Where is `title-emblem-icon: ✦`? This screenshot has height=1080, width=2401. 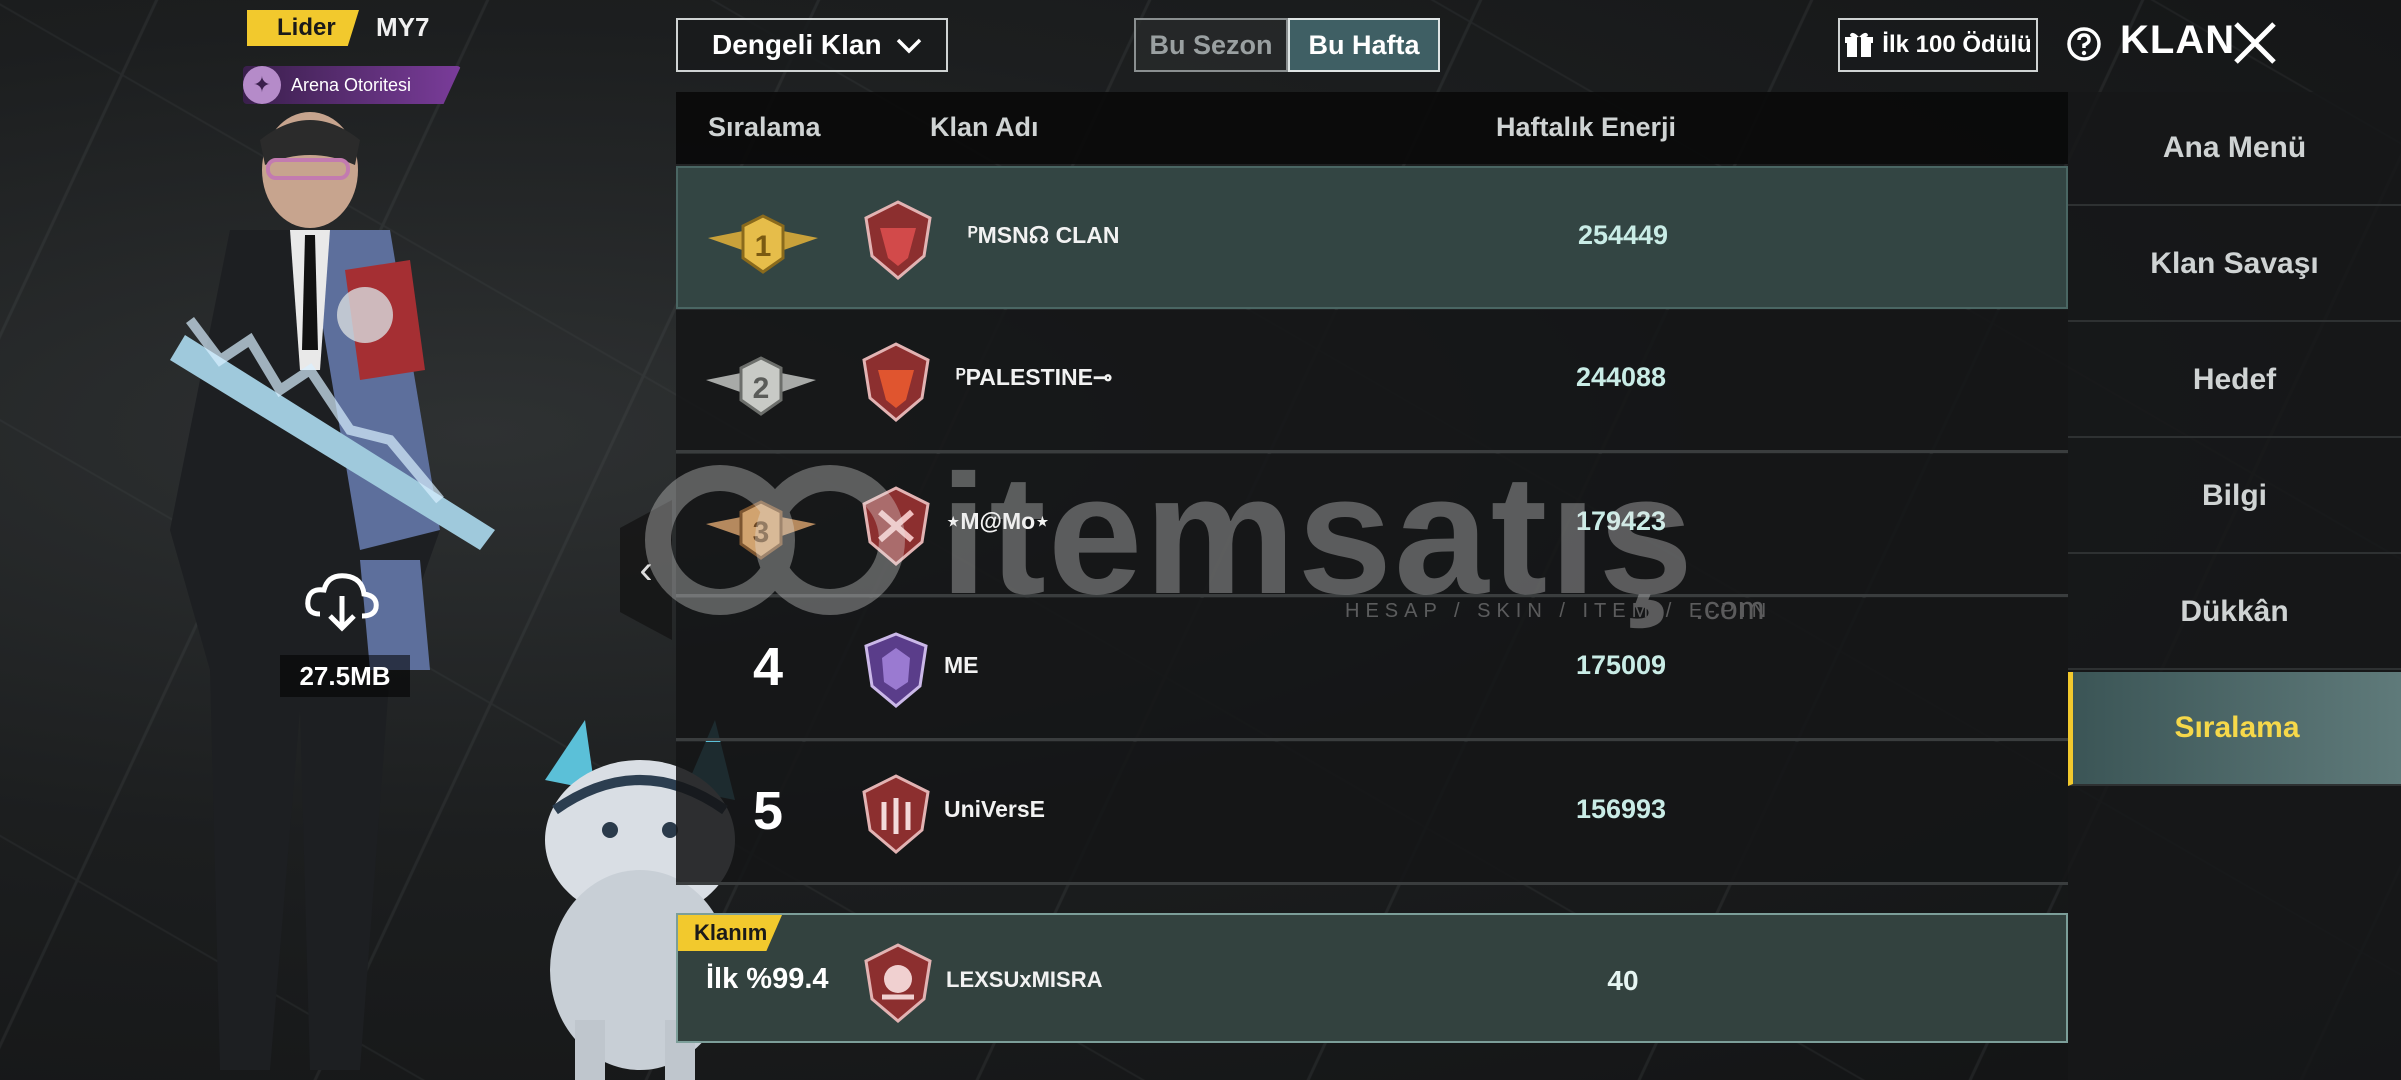
title-emblem-icon: ✦ is located at coordinates (262, 85).